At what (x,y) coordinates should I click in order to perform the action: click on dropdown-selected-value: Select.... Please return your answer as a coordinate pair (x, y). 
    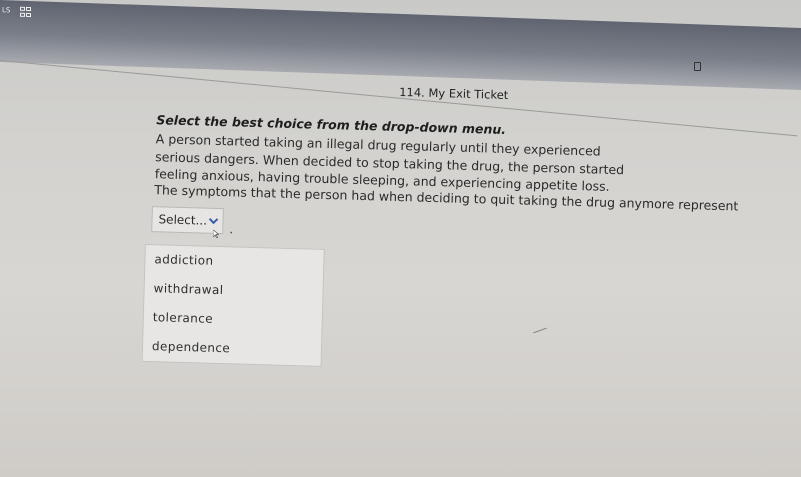
    Looking at the image, I should click on (183, 220).